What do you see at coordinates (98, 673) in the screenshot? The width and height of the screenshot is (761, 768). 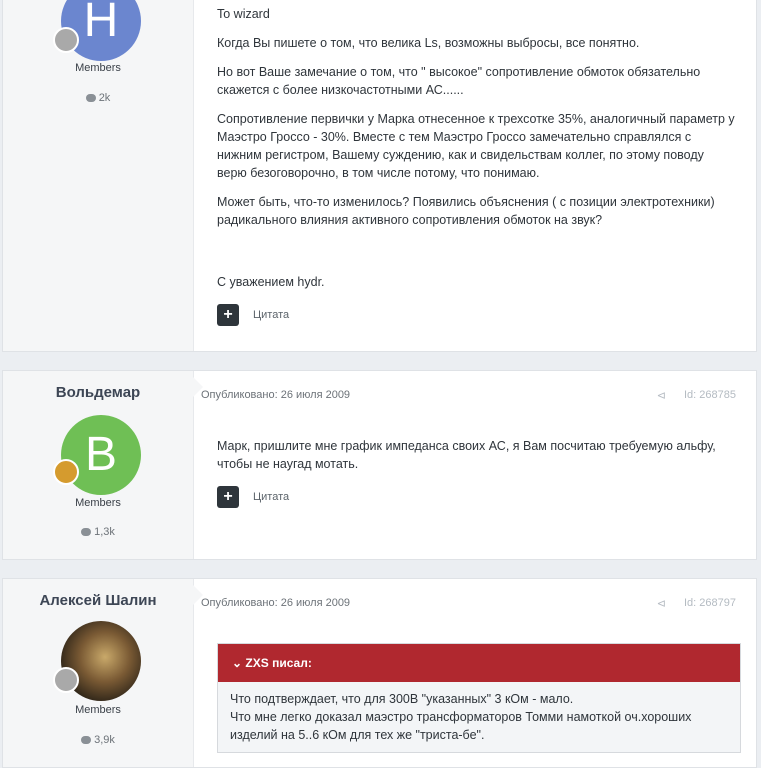 I see `author-panel: Алексей Шалин Members 3,9k` at bounding box center [98, 673].